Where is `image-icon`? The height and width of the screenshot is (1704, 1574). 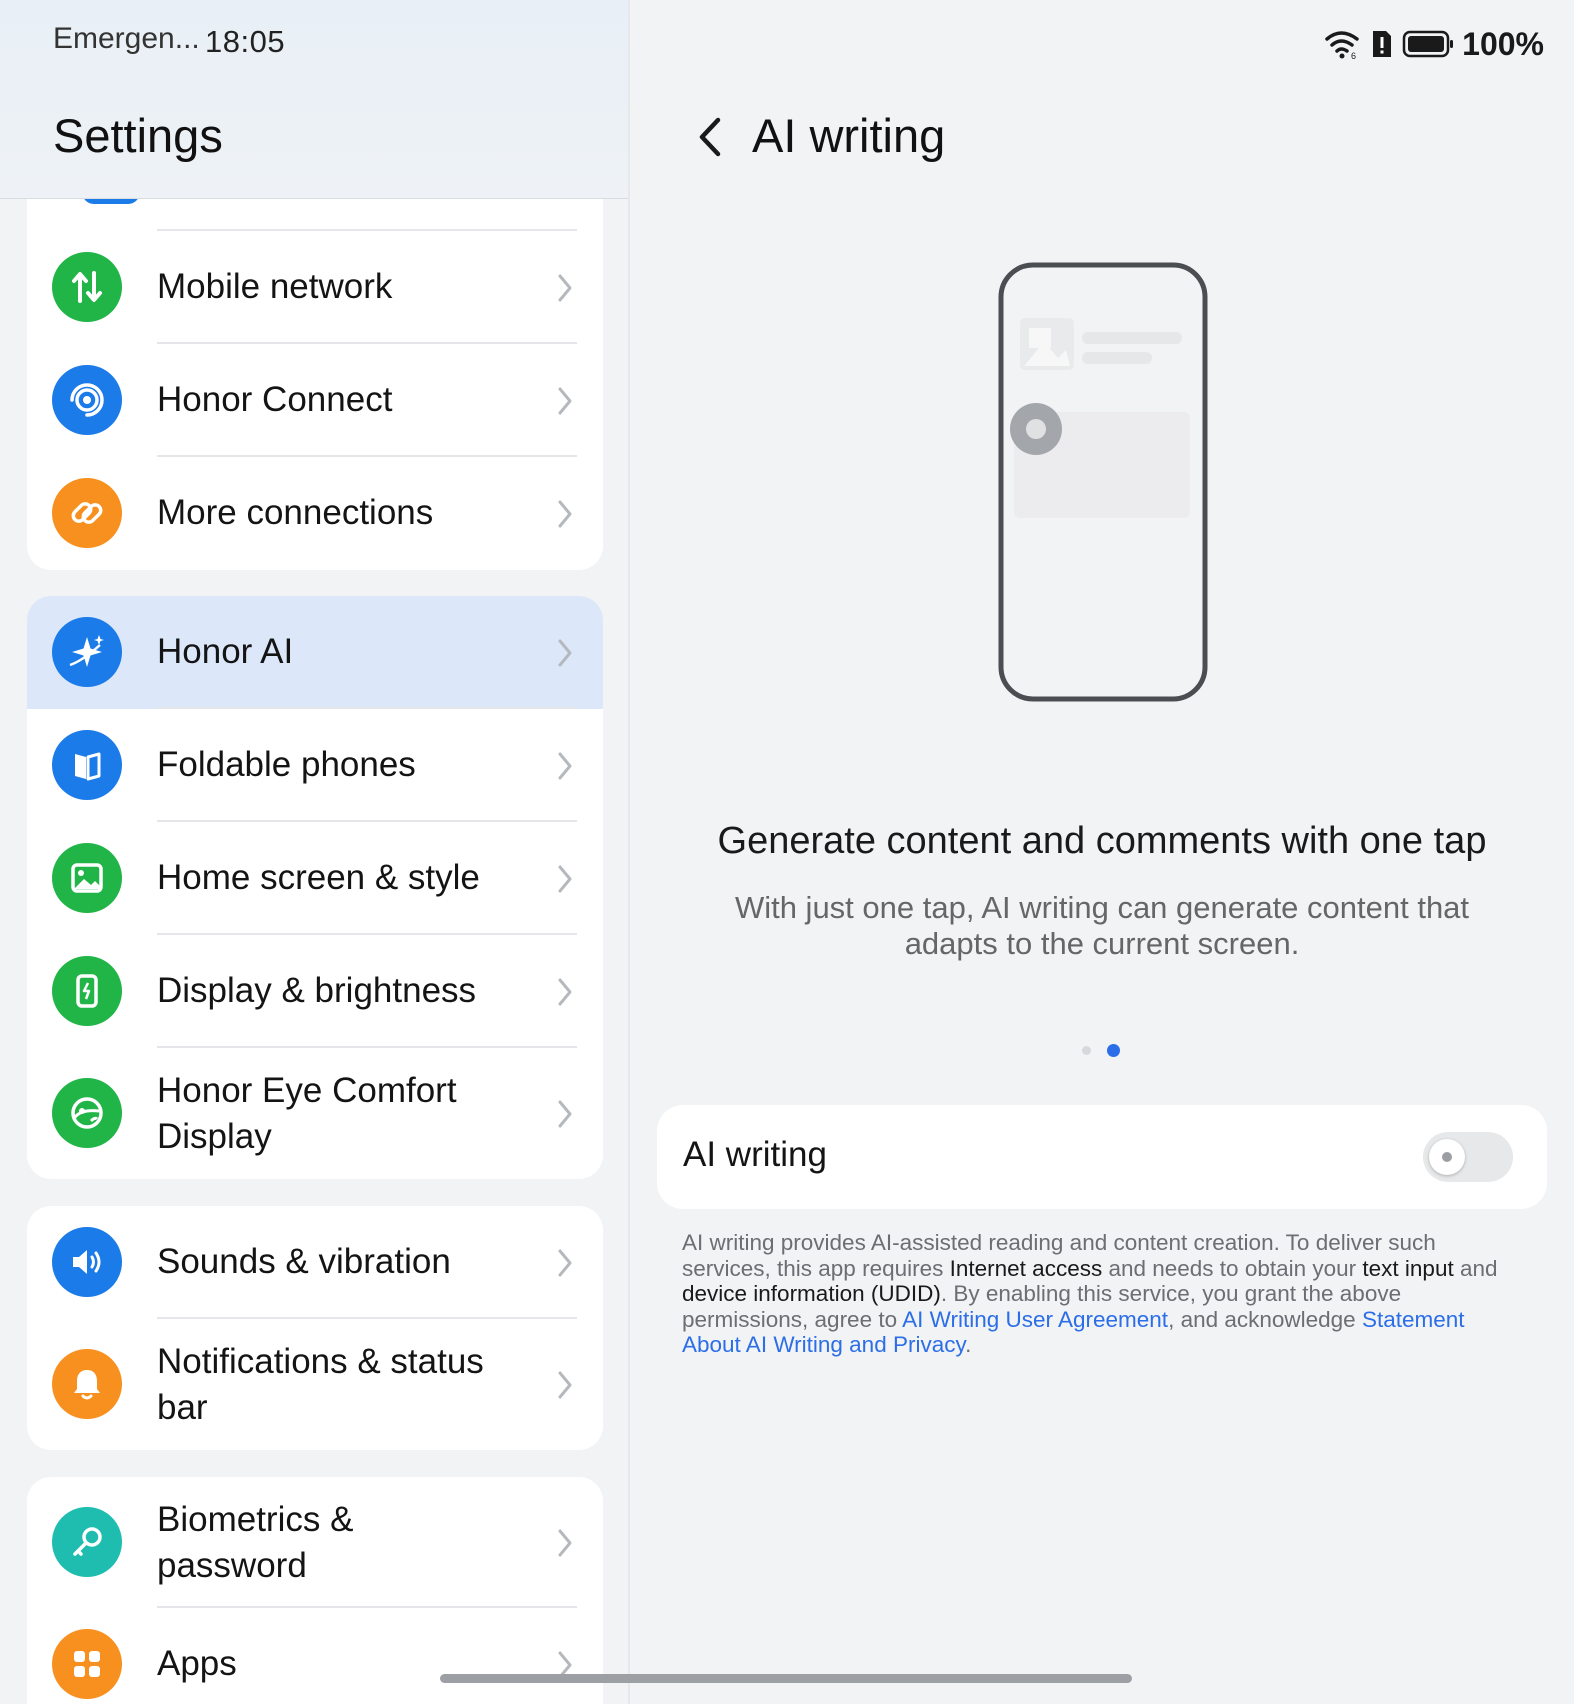
image-icon is located at coordinates (87, 878).